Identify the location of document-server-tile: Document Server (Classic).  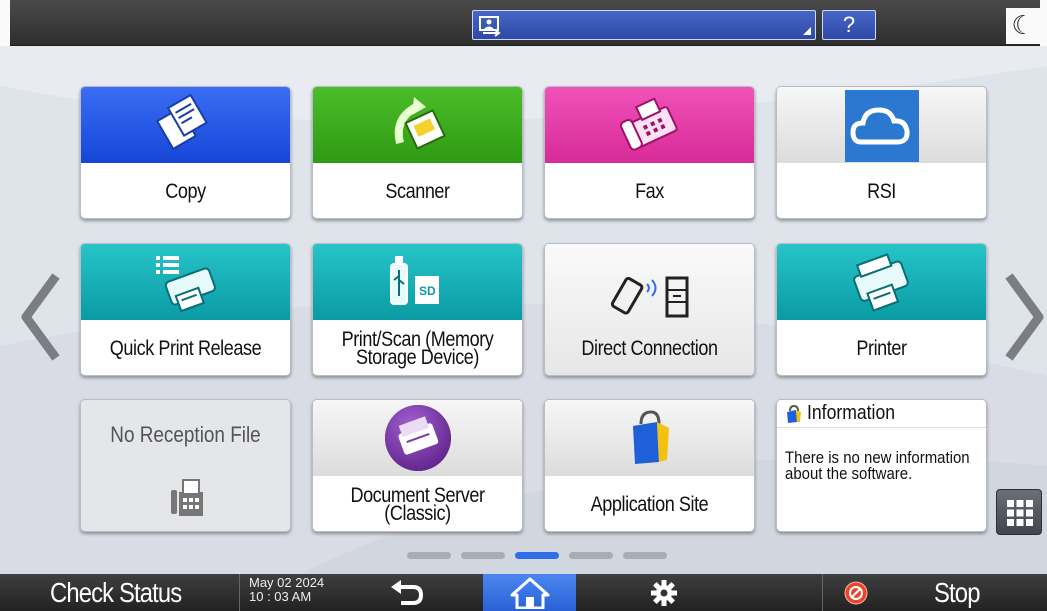
(417, 465).